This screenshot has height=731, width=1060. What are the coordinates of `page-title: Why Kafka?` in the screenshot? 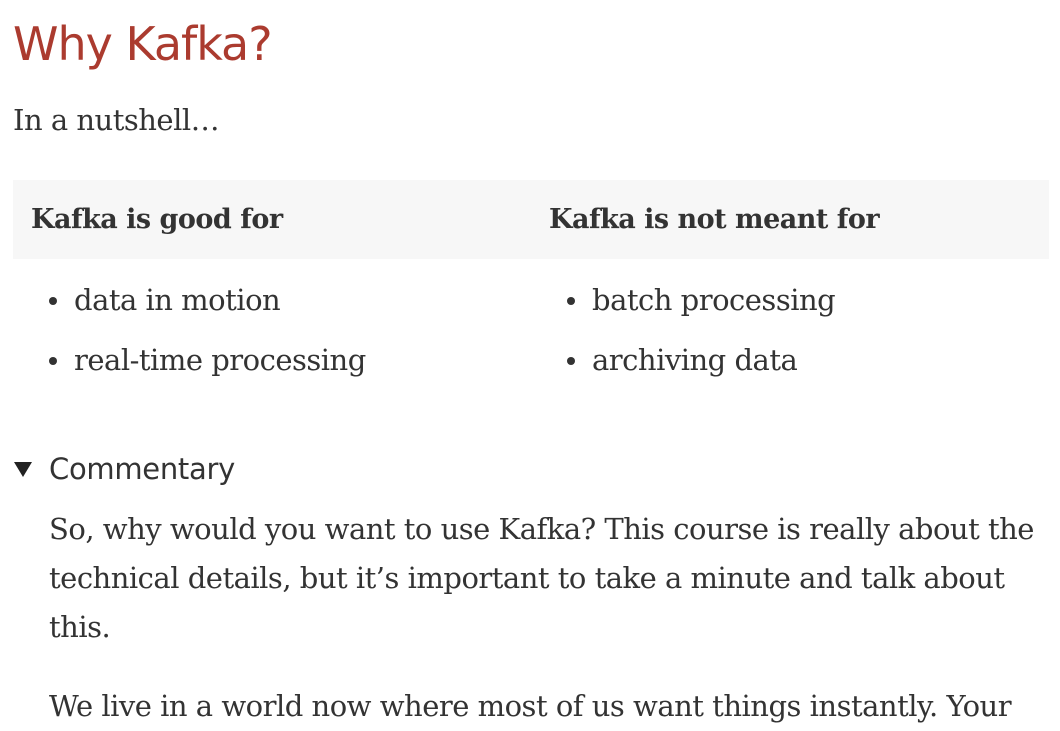 It's located at (143, 44).